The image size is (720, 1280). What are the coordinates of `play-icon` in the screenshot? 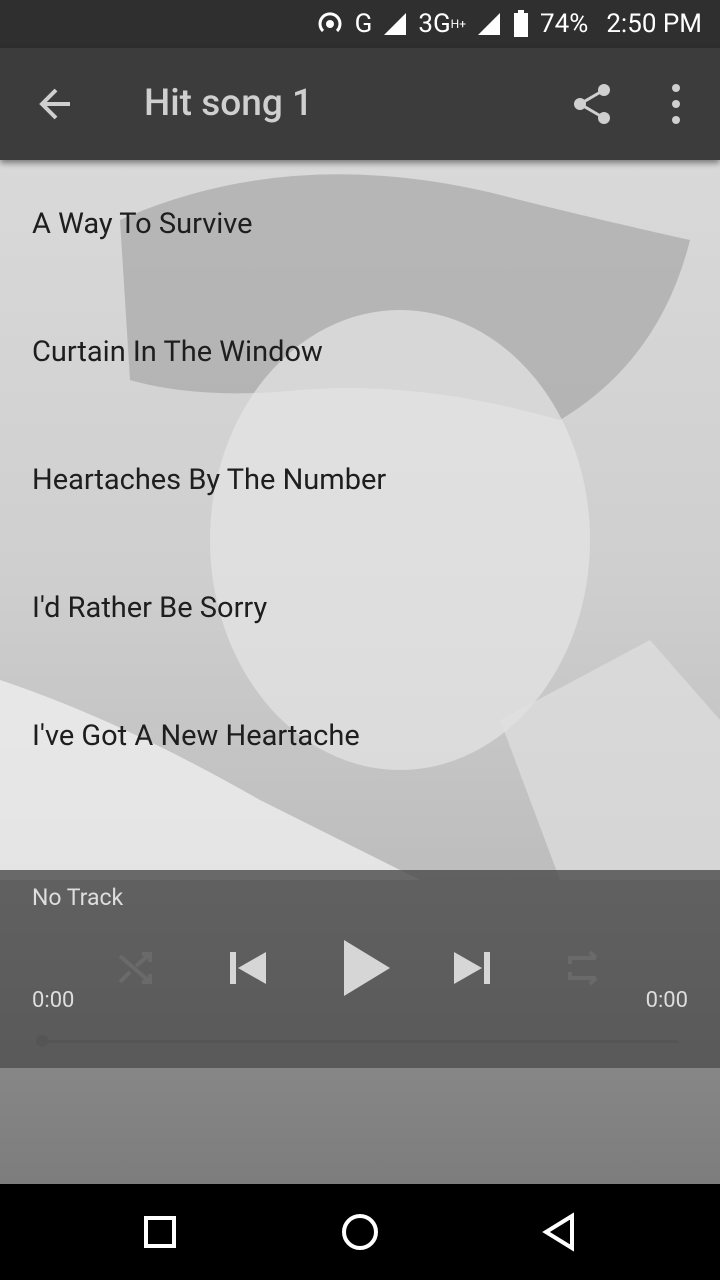 It's located at (366, 970).